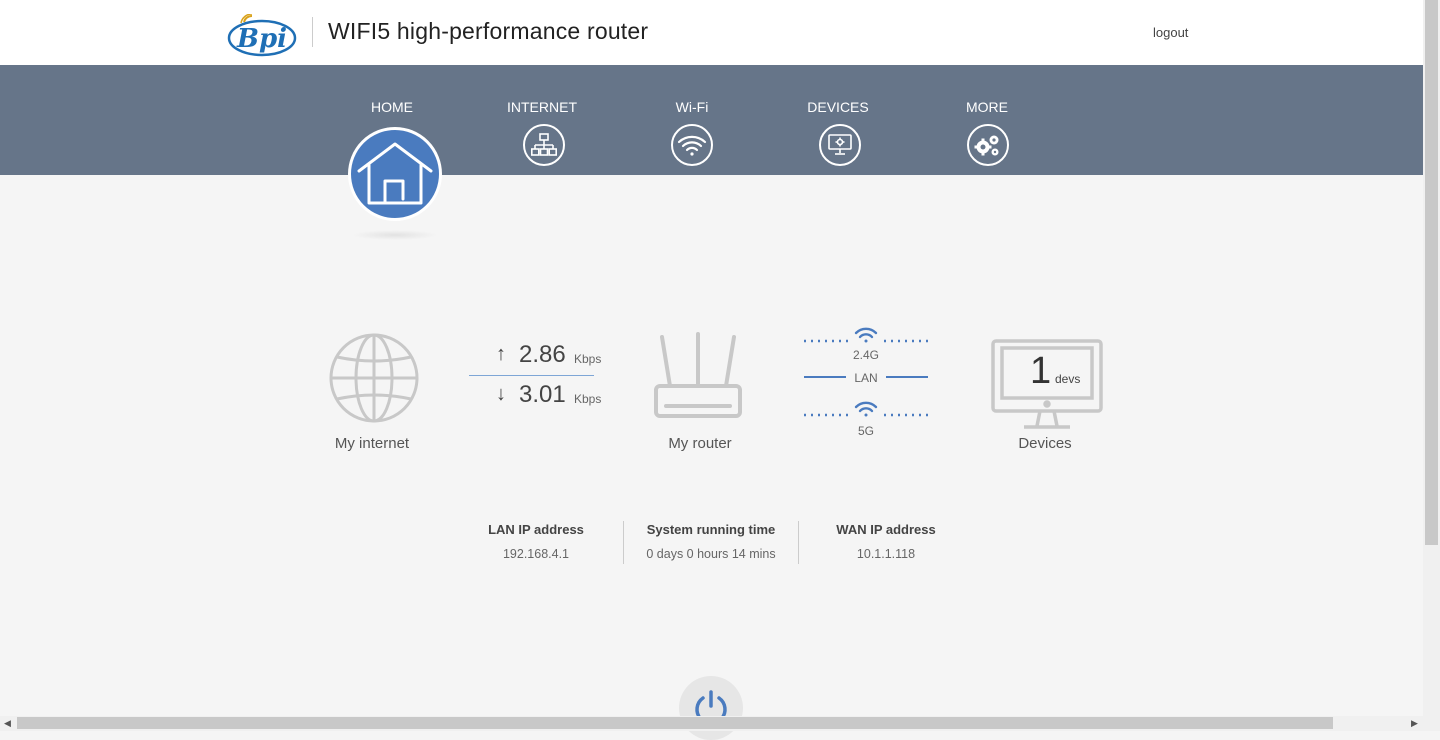  I want to click on horizontal-scrollbar-thumb, so click(675, 723).